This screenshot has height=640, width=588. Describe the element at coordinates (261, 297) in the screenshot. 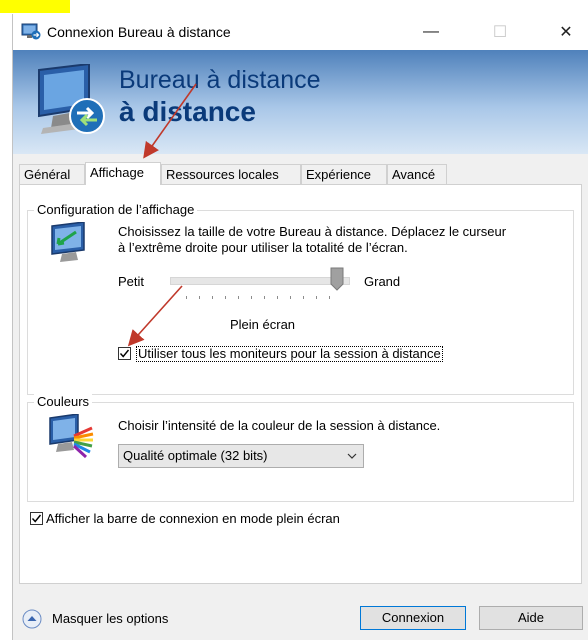

I see `slider-ticks` at that location.